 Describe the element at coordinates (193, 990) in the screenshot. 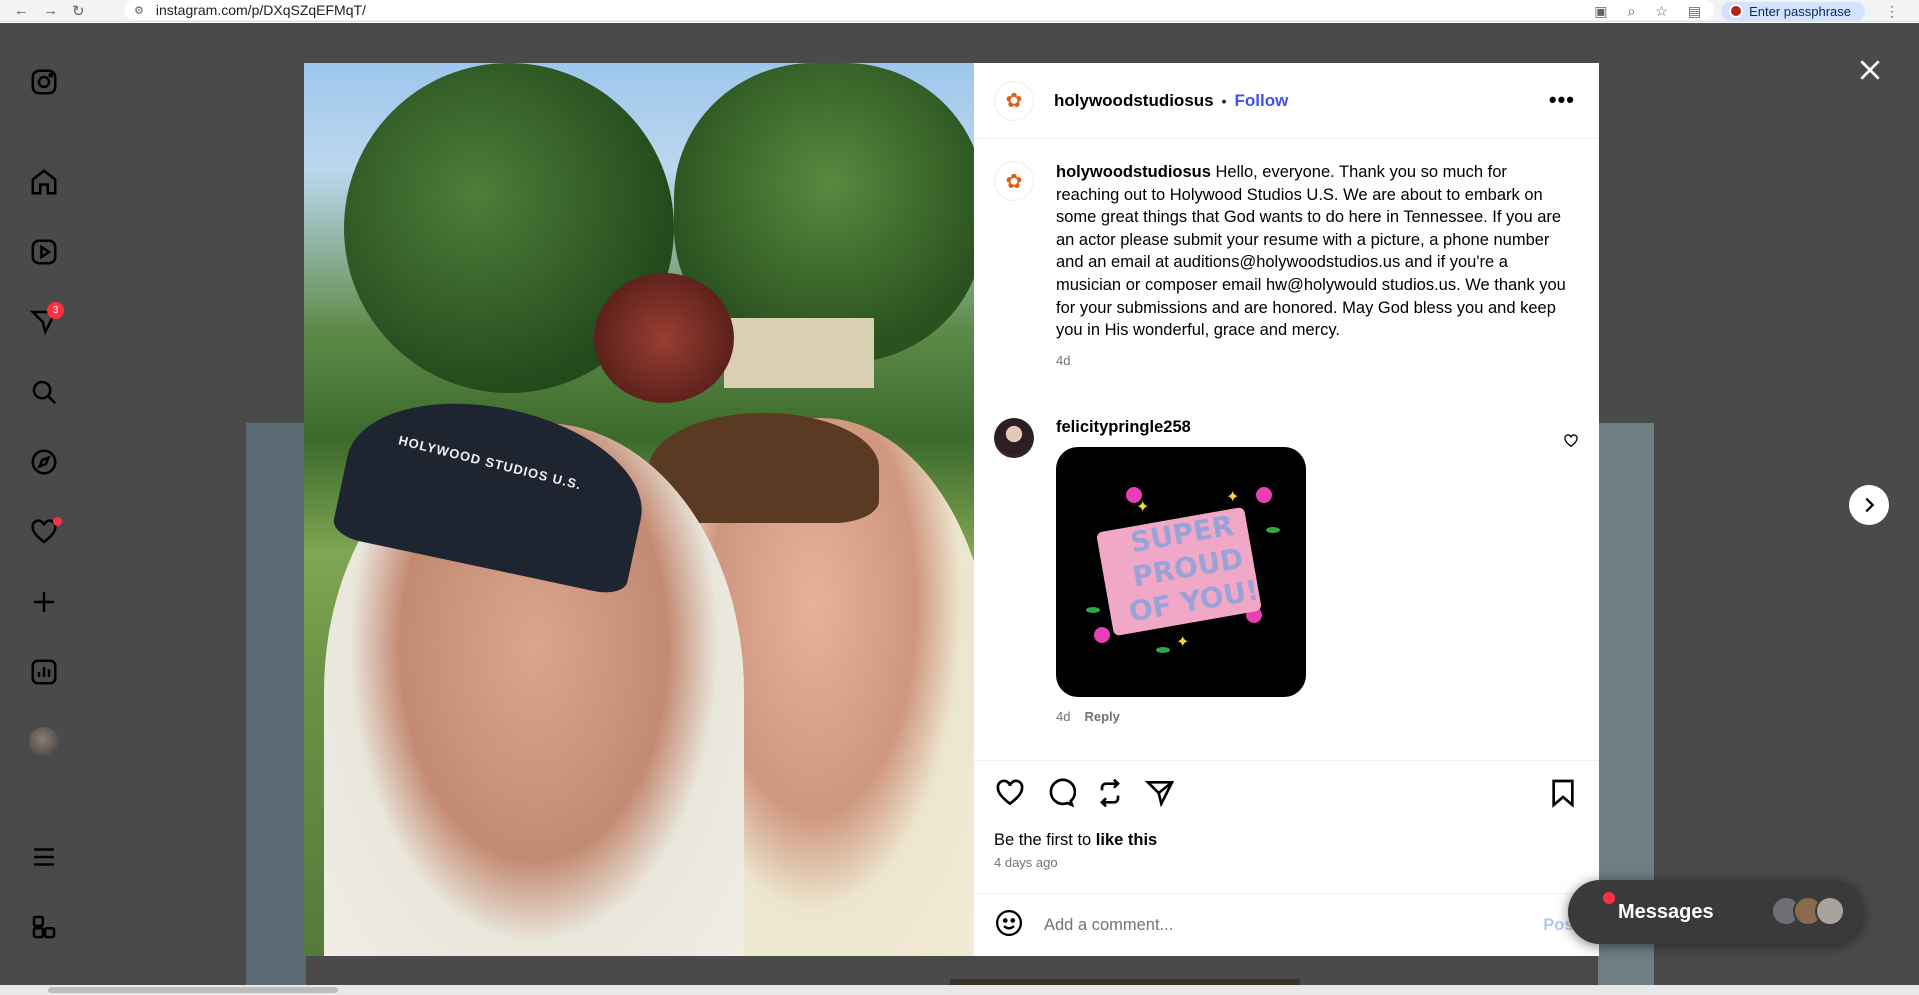

I see `scrollbar-thumb` at that location.